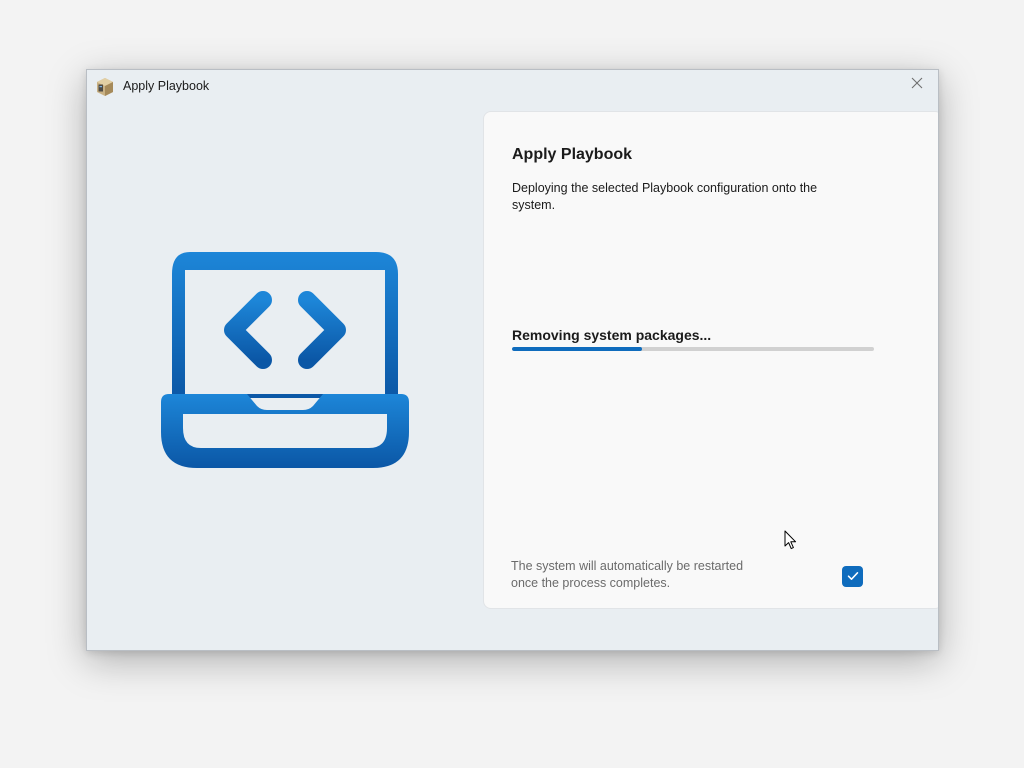 This screenshot has width=1024, height=768. I want to click on restart-checkbox, so click(852, 576).